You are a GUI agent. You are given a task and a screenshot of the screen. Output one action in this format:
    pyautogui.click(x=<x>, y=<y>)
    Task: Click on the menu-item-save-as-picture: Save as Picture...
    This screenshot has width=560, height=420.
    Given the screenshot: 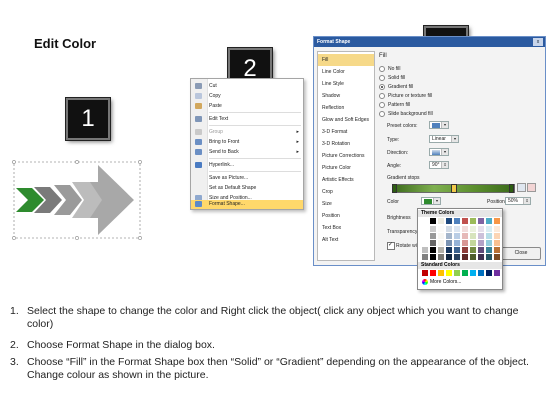 What is the action you would take?
    pyautogui.click(x=247, y=178)
    